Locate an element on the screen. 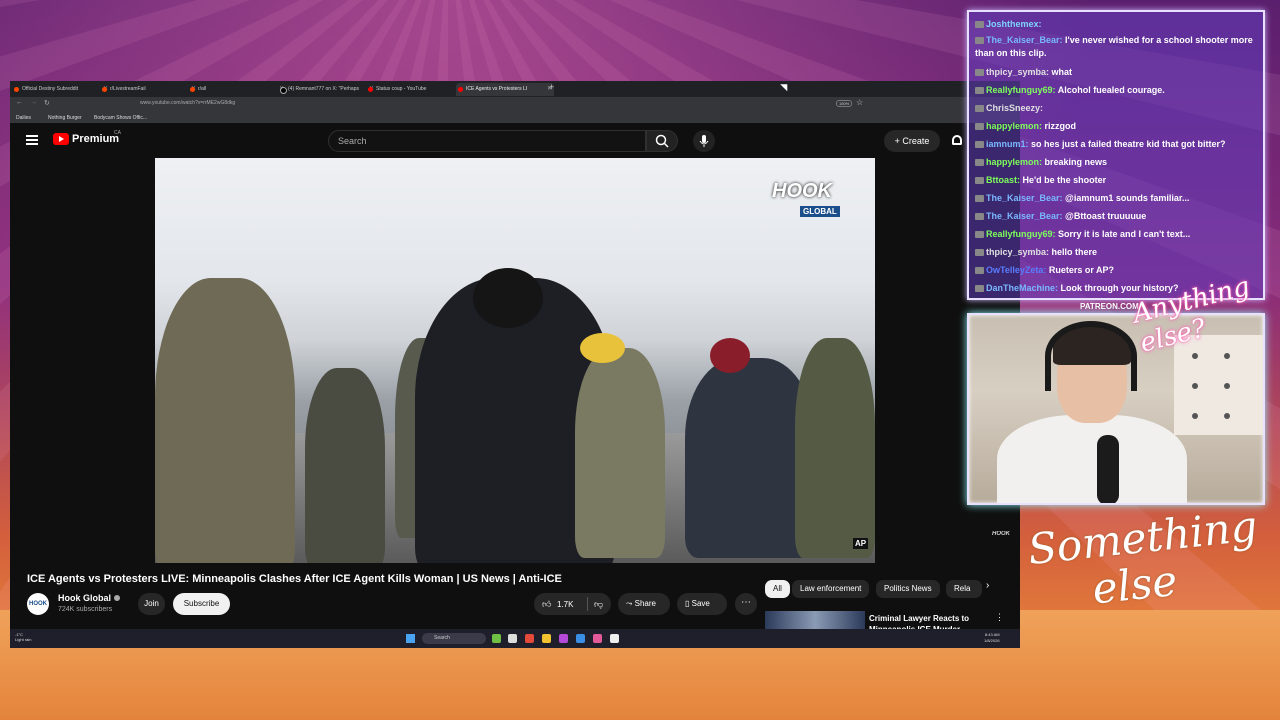  save-label: Save is located at coordinates (700, 603).